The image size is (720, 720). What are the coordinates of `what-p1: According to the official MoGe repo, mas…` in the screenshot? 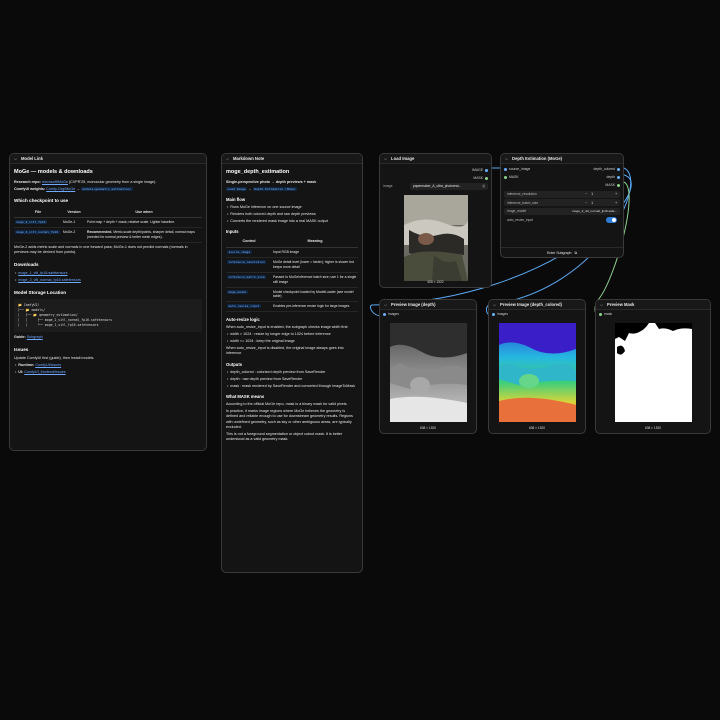 It's located at (287, 403).